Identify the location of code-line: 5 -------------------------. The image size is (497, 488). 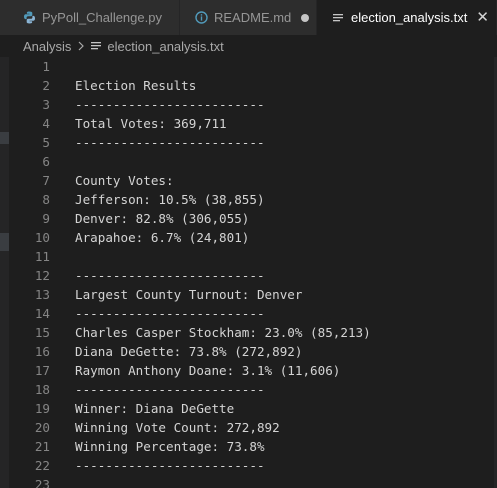
(248, 142).